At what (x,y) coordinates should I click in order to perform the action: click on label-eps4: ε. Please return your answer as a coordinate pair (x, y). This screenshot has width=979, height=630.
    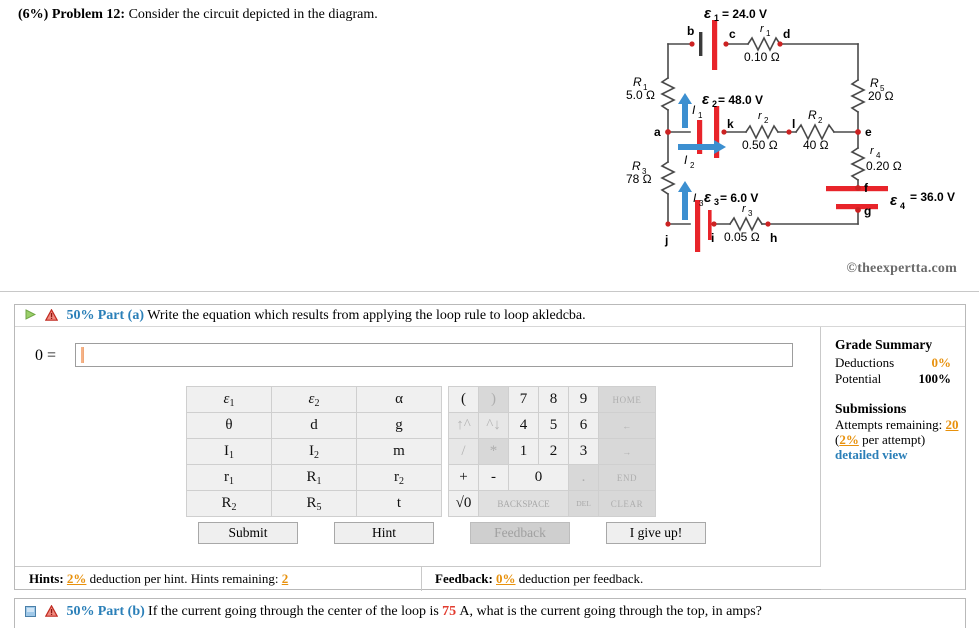
    Looking at the image, I should click on (894, 200).